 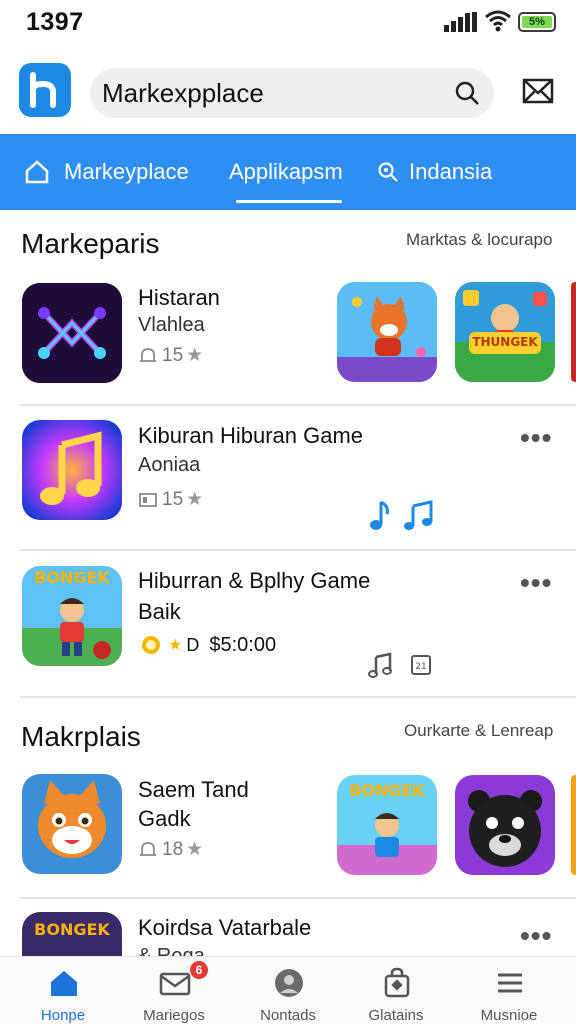 I want to click on coin-icon, so click(x=151, y=645).